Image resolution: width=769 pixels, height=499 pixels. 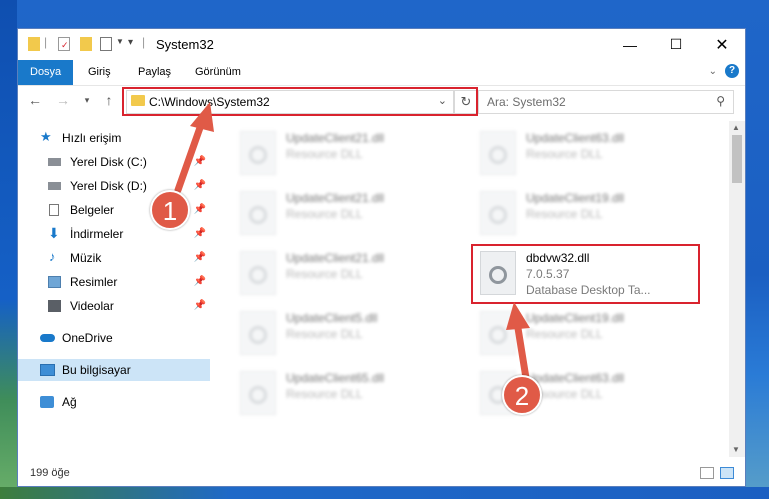 What do you see at coordinates (170, 210) in the screenshot?
I see `step-badge-1: 1` at bounding box center [170, 210].